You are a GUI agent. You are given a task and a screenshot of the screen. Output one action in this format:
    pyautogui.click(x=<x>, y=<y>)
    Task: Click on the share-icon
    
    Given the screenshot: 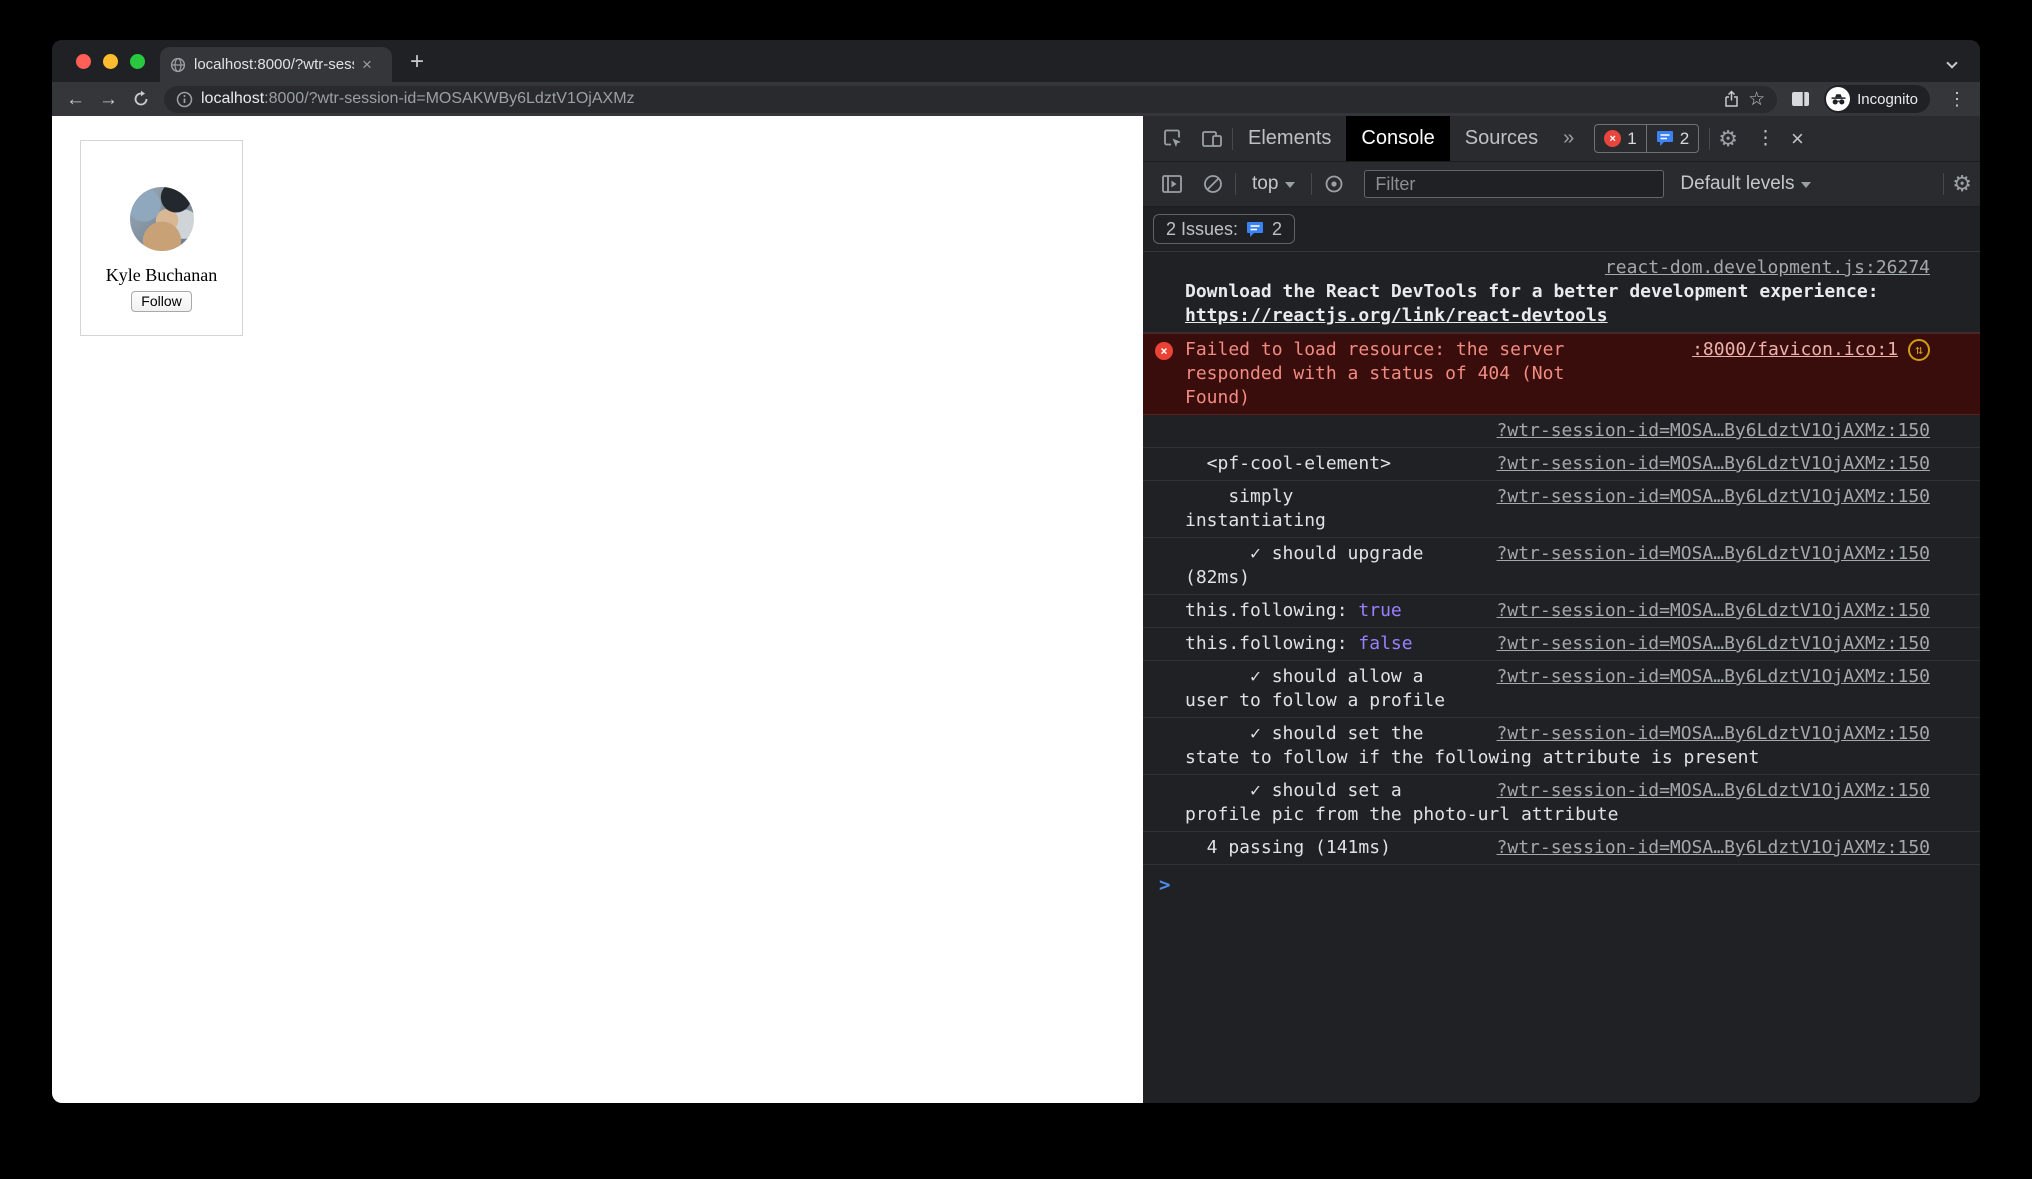 What is the action you would take?
    pyautogui.click(x=1731, y=99)
    